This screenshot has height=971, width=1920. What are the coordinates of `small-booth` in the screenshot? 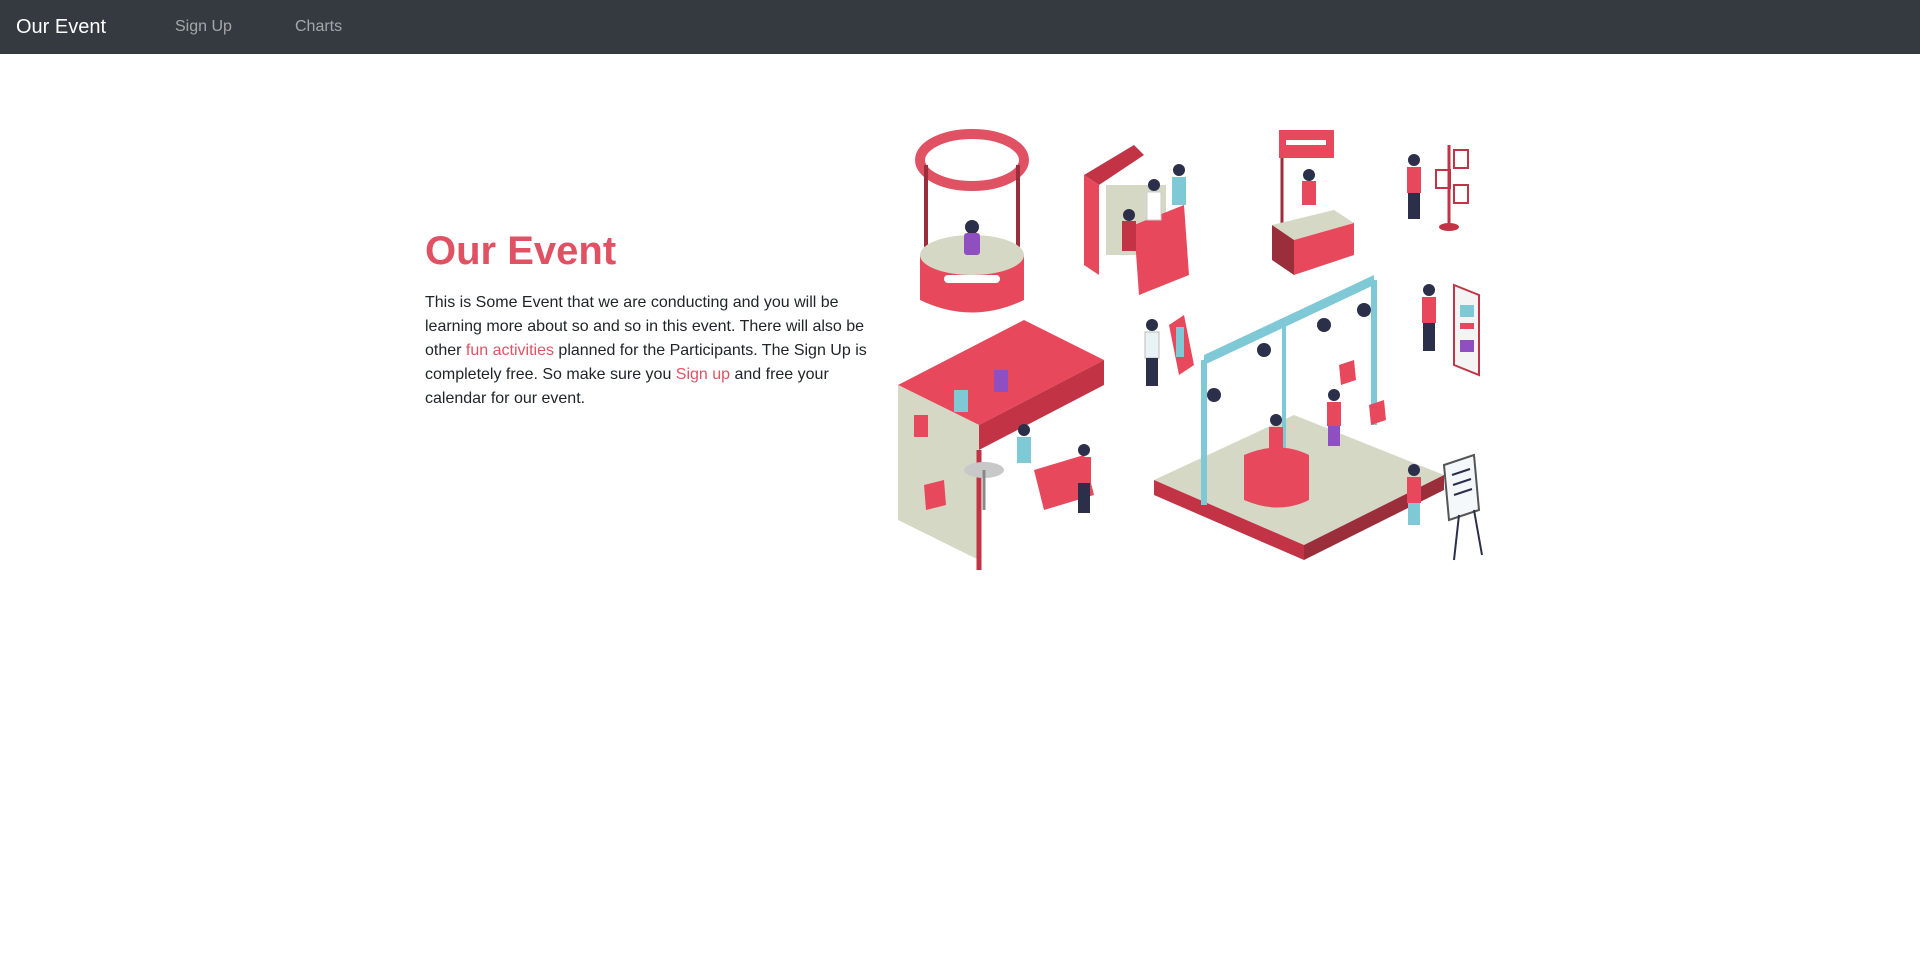 It's located at (1313, 202).